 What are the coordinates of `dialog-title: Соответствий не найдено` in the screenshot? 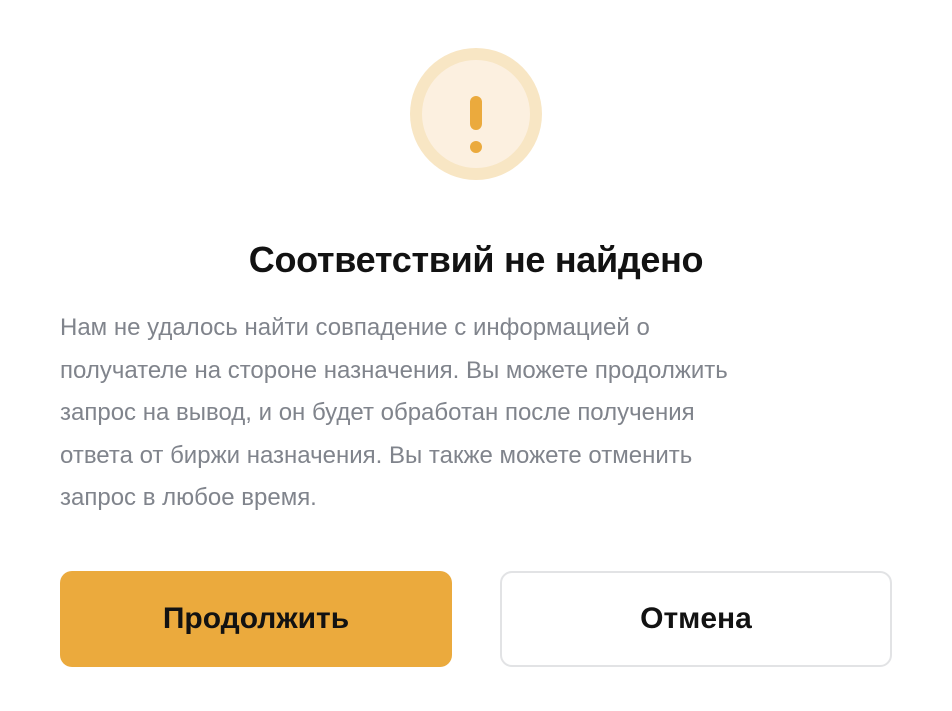 It's located at (476, 259).